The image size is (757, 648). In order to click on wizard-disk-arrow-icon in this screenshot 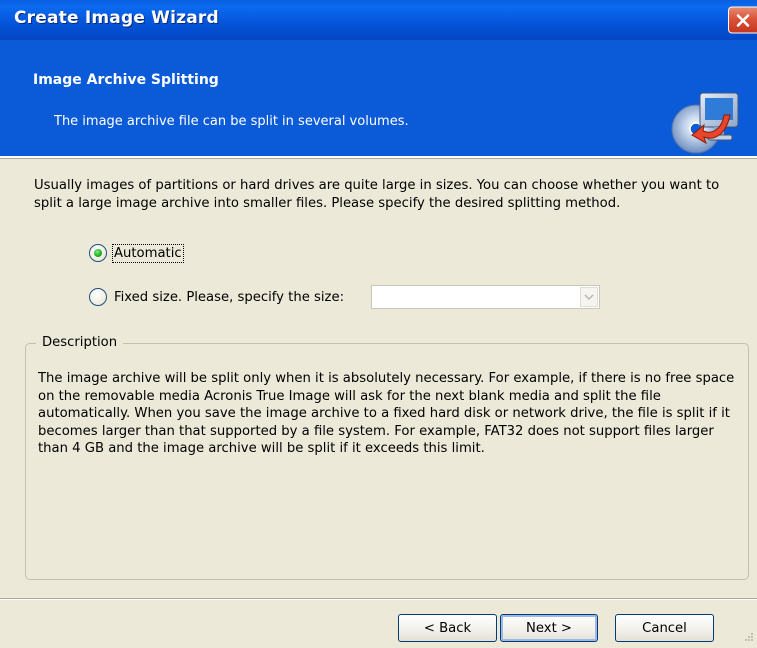, I will do `click(705, 123)`.